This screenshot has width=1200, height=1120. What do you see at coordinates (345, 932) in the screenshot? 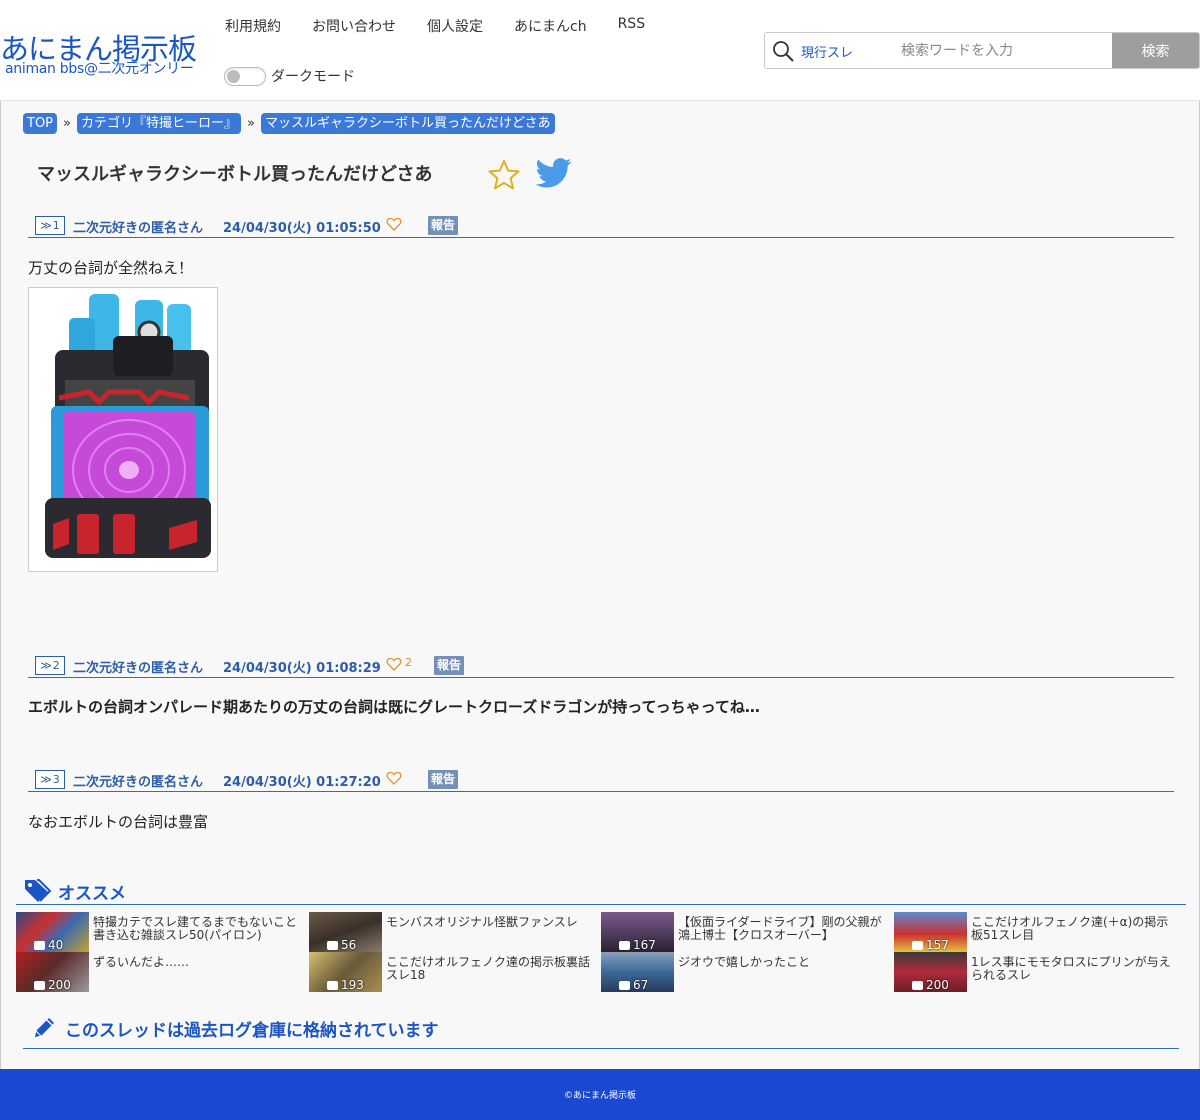
I see `thumbnail-image: 56` at bounding box center [345, 932].